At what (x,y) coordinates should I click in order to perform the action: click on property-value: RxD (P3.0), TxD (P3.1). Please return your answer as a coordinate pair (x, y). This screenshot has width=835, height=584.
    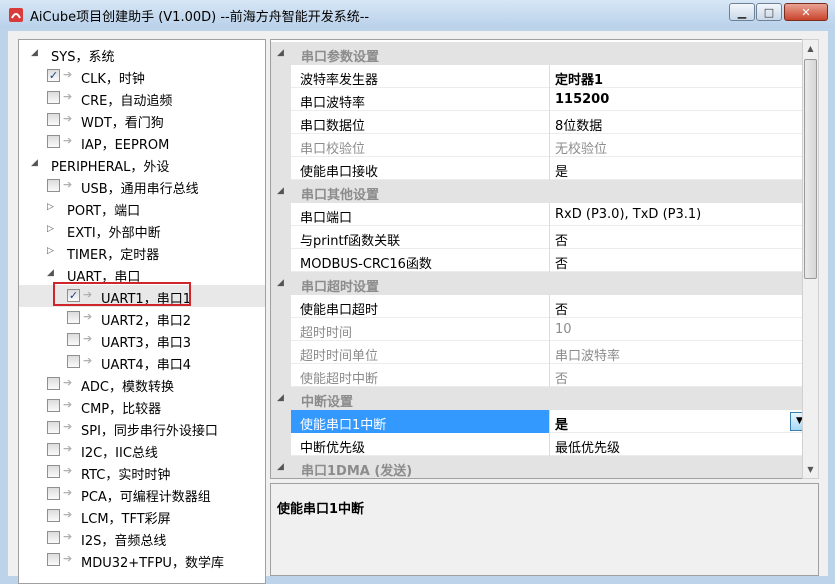
    Looking at the image, I should click on (628, 214).